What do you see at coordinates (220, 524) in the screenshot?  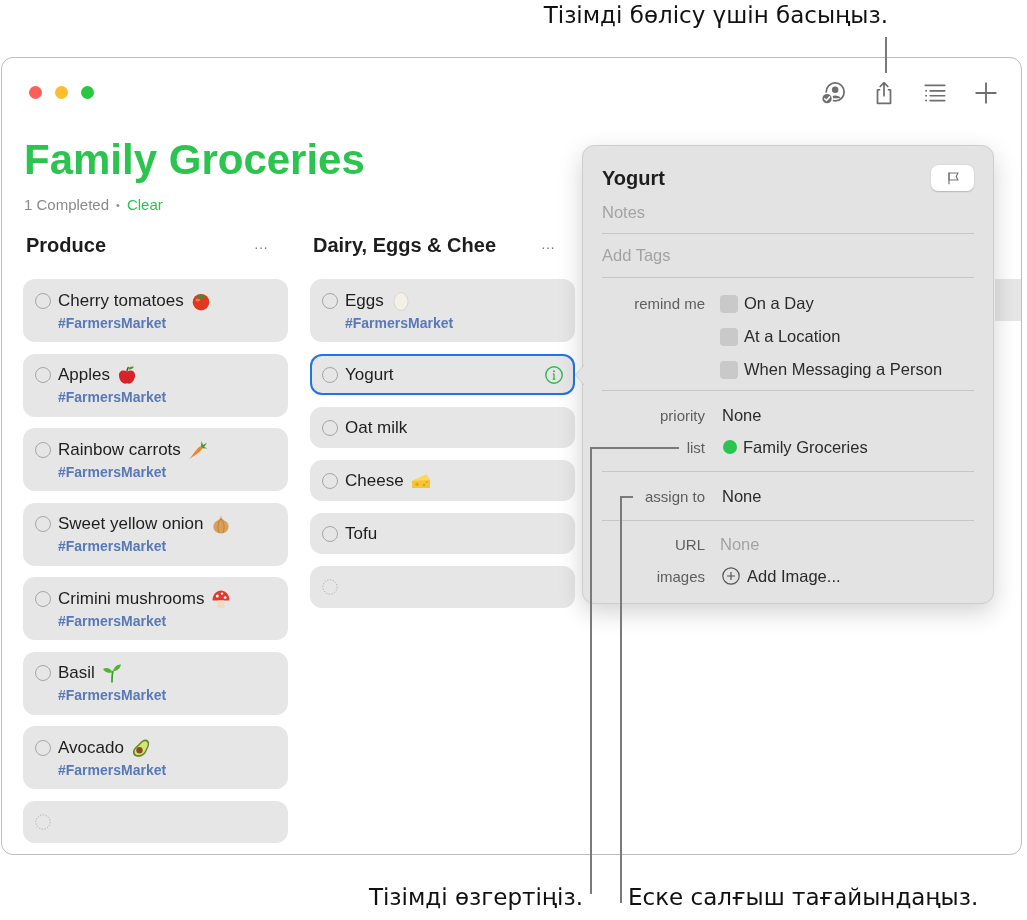 I see `onion-icon` at bounding box center [220, 524].